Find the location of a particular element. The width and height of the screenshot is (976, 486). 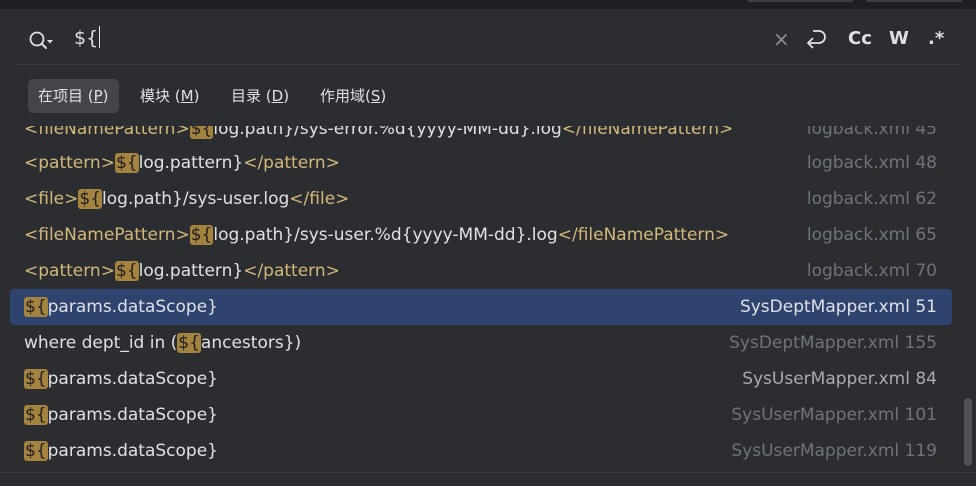

result-code: where dept_id in (${ancestors}) is located at coordinates (162, 343).